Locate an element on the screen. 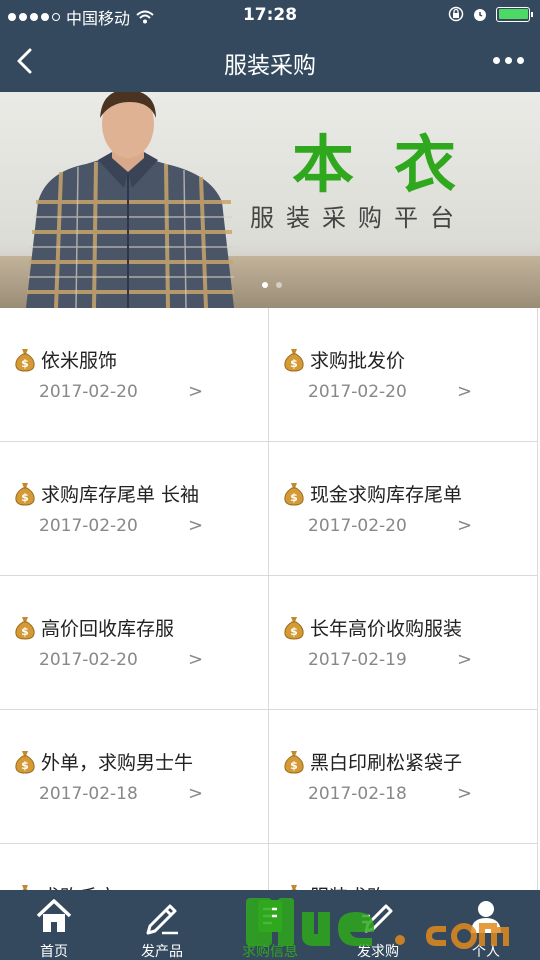 This screenshot has width=540, height=960. item-name: 现金求购库存尾单 is located at coordinates (386, 495).